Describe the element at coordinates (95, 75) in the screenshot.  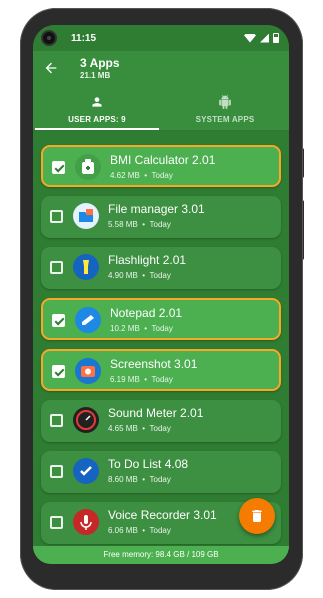
I see `page-subtitle: 21.1 MB` at that location.